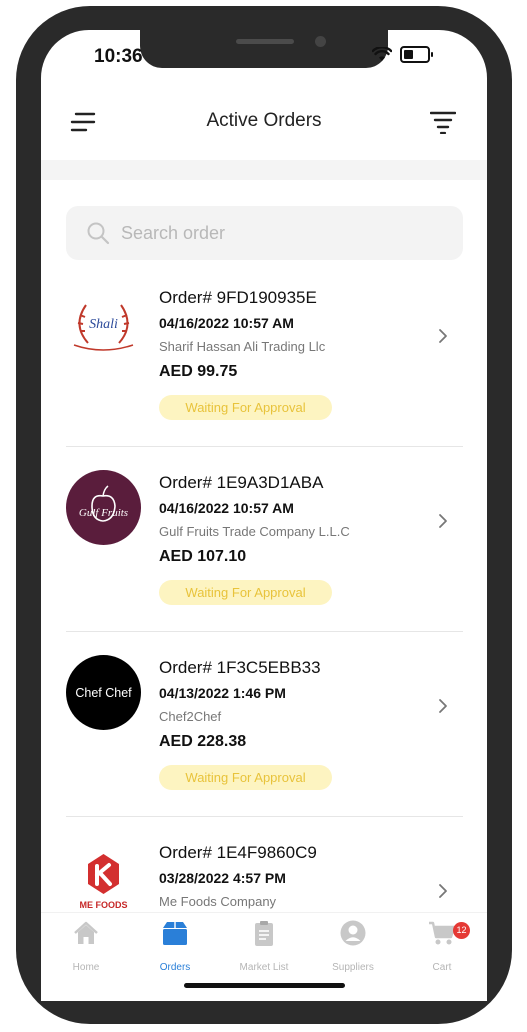 Image resolution: width=527 pixels, height=1032 pixels. I want to click on order-date: 03/28/2022 4:57 PM, so click(222, 878).